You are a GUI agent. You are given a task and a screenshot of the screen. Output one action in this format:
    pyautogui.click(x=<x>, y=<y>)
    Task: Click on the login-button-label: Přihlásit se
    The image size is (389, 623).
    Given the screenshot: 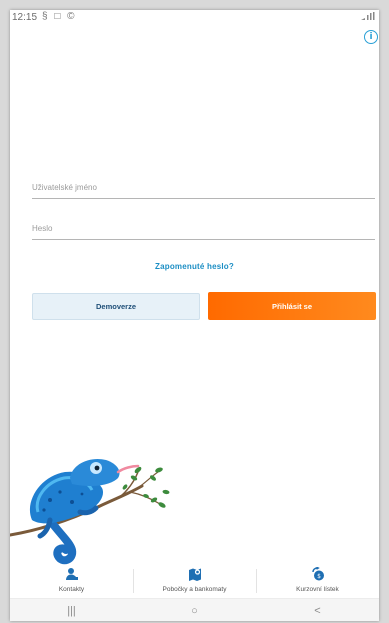 What is the action you would take?
    pyautogui.click(x=292, y=306)
    